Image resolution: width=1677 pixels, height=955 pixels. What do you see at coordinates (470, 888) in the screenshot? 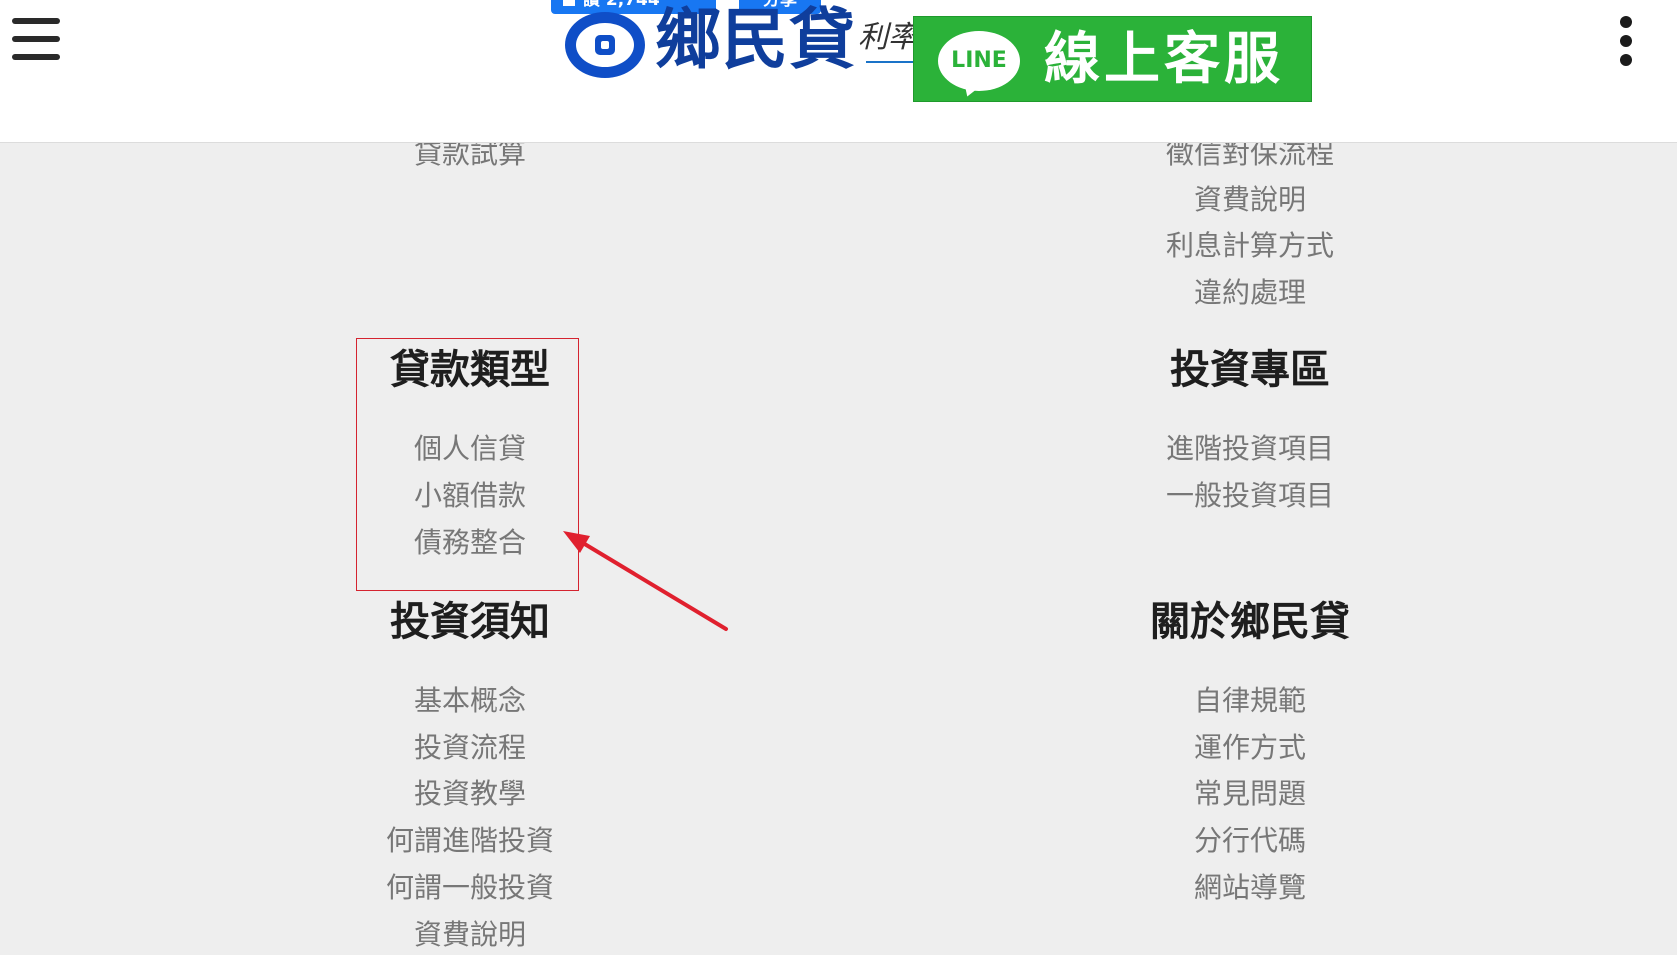
I see `link-general-invest-info: 何謂一般投資` at bounding box center [470, 888].